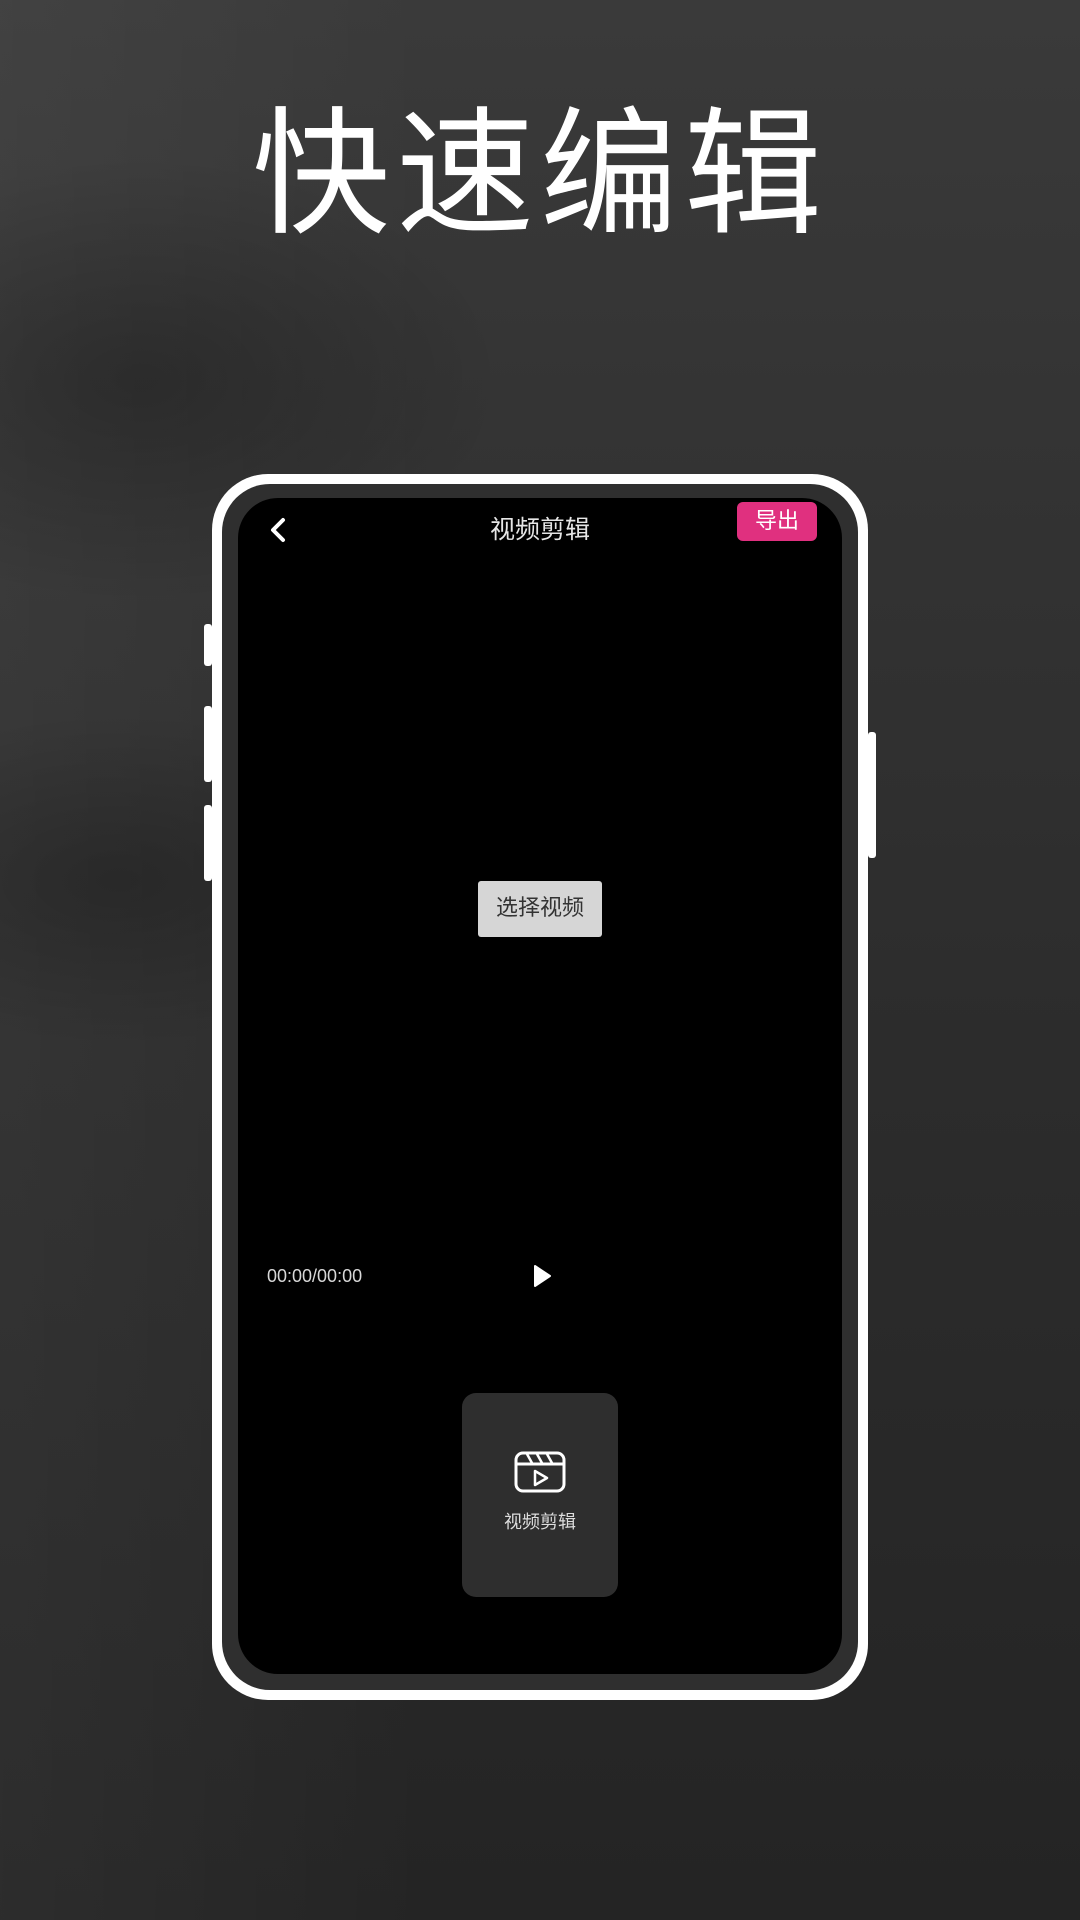 This screenshot has height=1920, width=1080. I want to click on phone-power-button, so click(872, 795).